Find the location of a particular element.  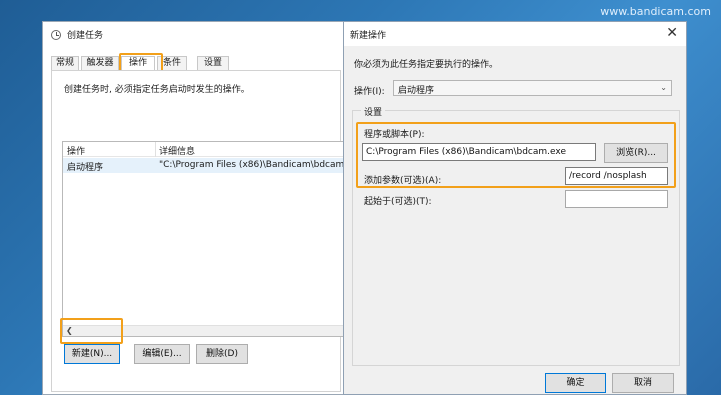

close-icon: ✕ is located at coordinates (672, 33).